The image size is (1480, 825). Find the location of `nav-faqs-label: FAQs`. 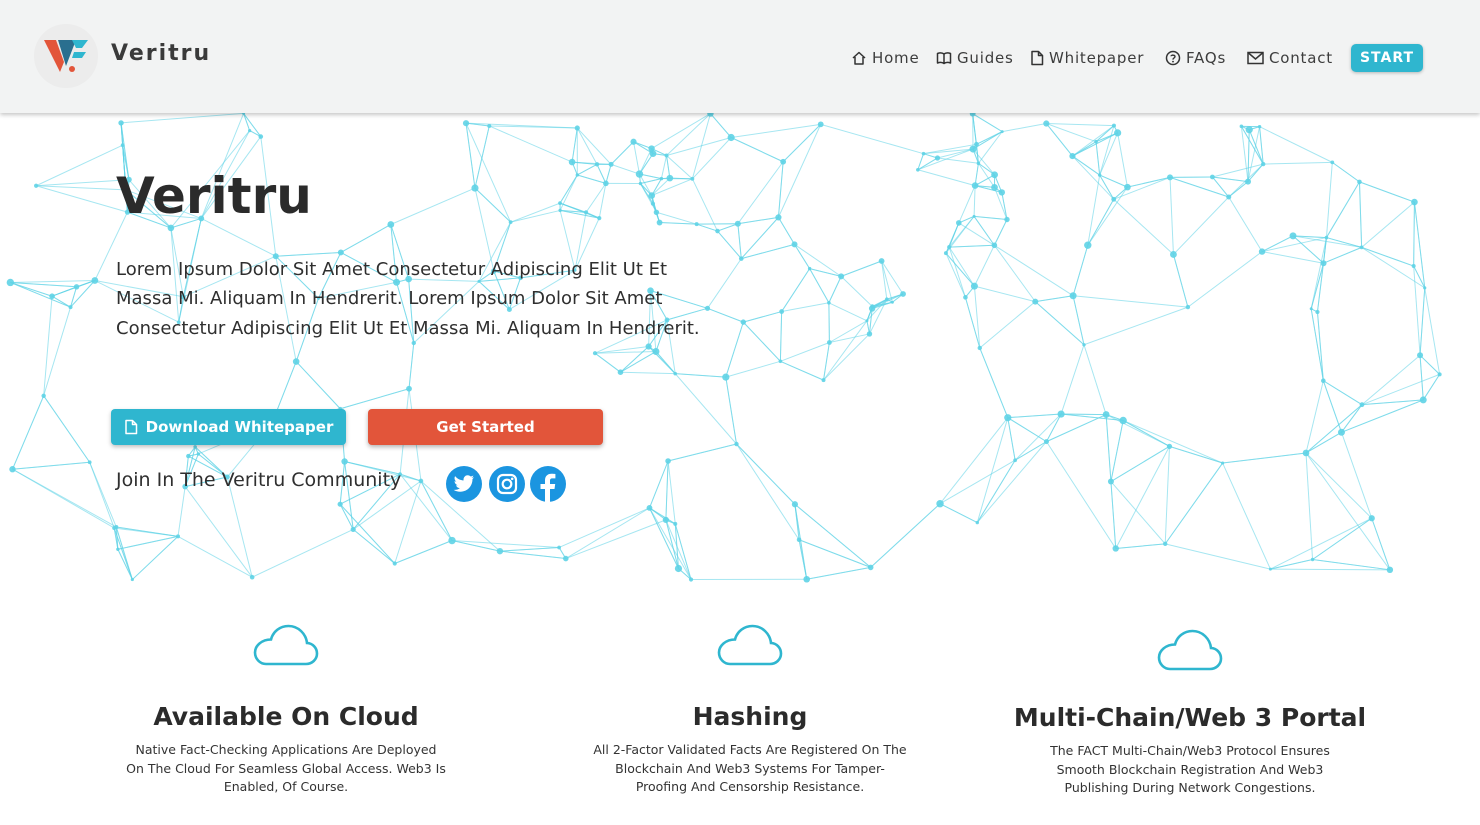

nav-faqs-label: FAQs is located at coordinates (1206, 58).